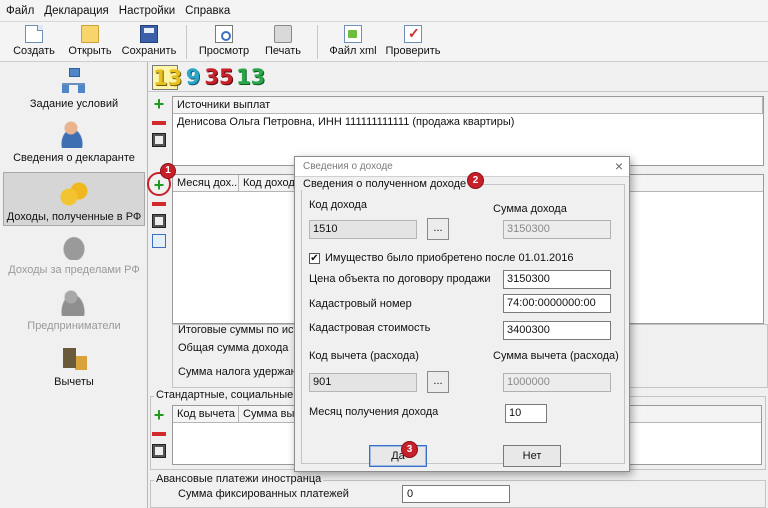 This screenshot has width=768, height=508. What do you see at coordinates (360, 304) in the screenshot?
I see `cadastral-number-label: Кадастровый номер` at bounding box center [360, 304].